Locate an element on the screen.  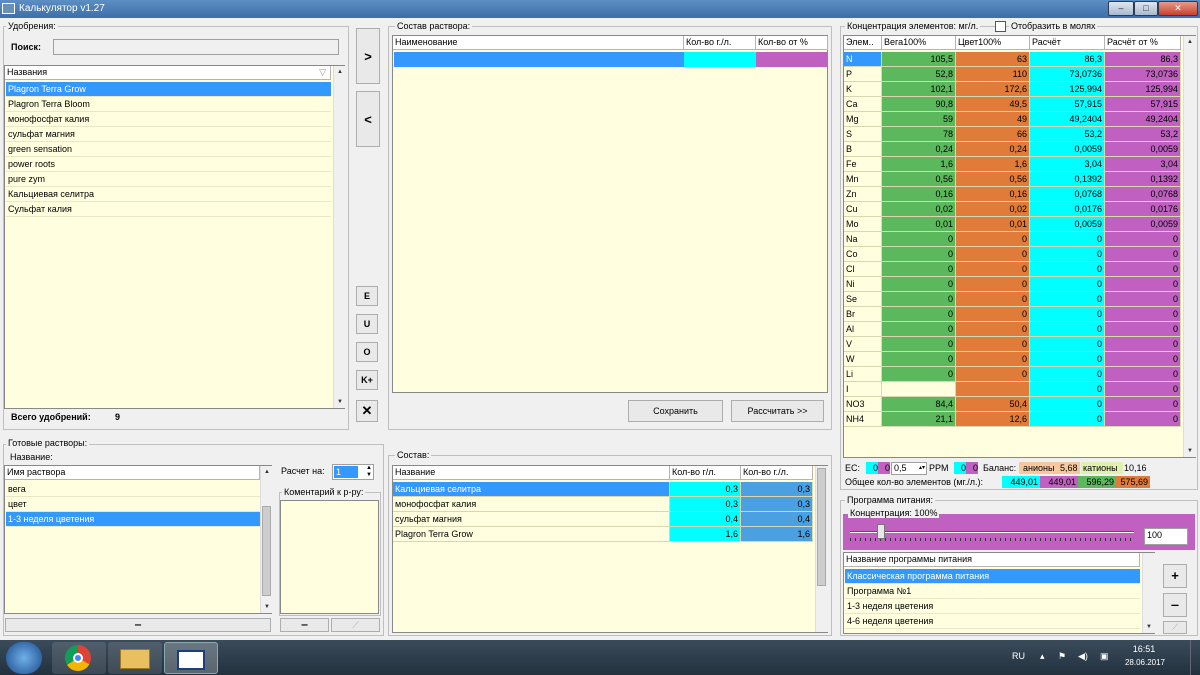
composition-item-name: Plagron Terra Grow is located at coordinates (531, 534).